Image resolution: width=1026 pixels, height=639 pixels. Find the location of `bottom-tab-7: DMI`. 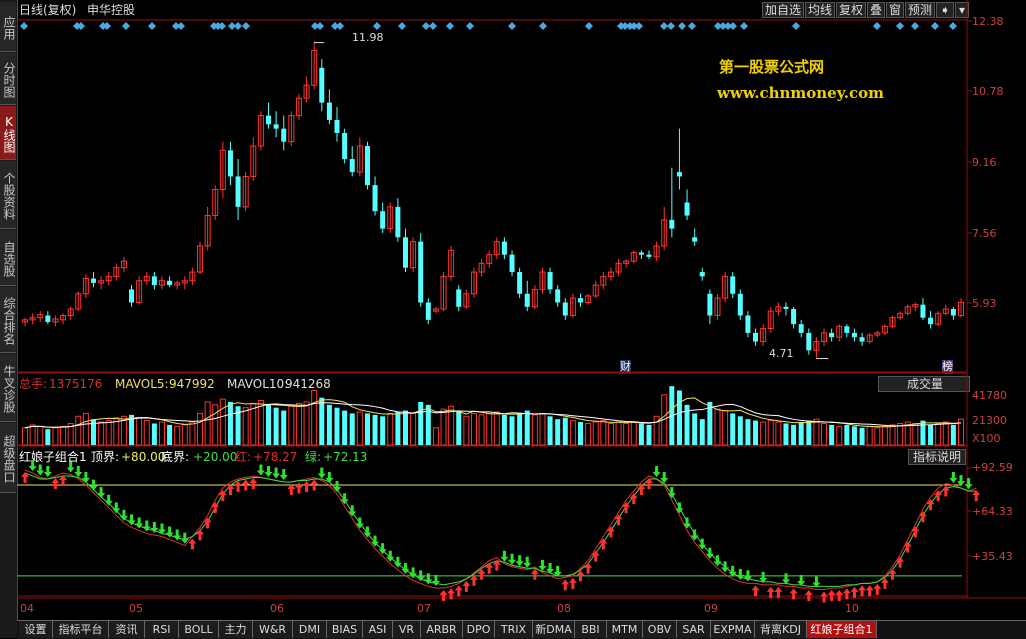

bottom-tab-7: DMI is located at coordinates (310, 629).